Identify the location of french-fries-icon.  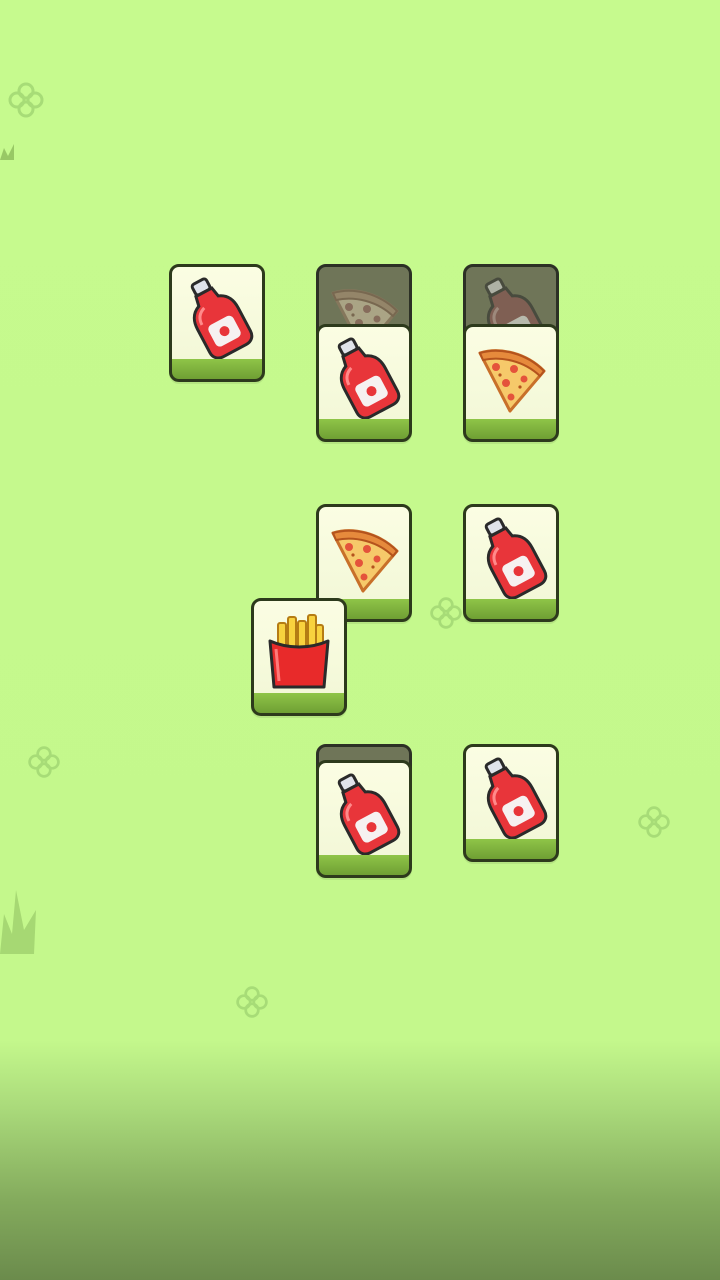
(299, 650).